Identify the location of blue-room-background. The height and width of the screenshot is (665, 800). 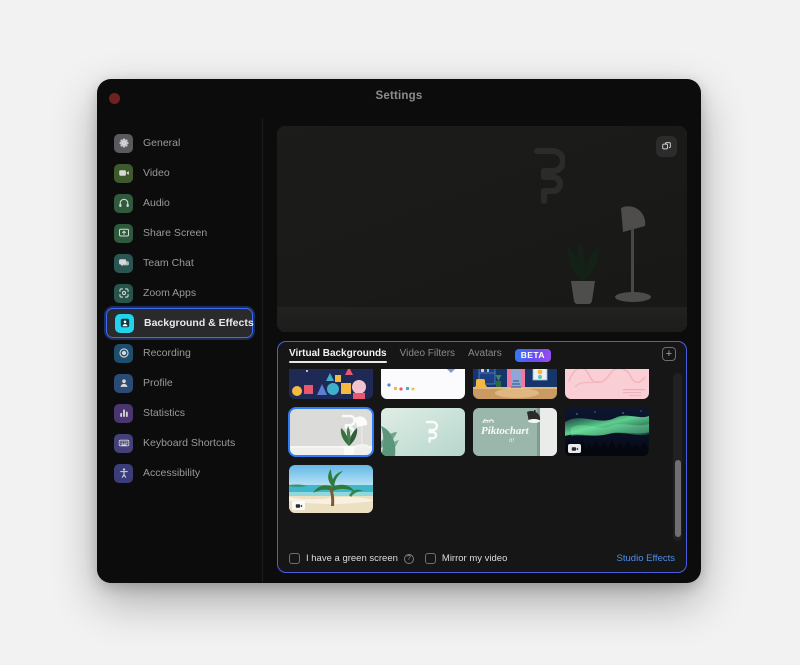
(515, 384).